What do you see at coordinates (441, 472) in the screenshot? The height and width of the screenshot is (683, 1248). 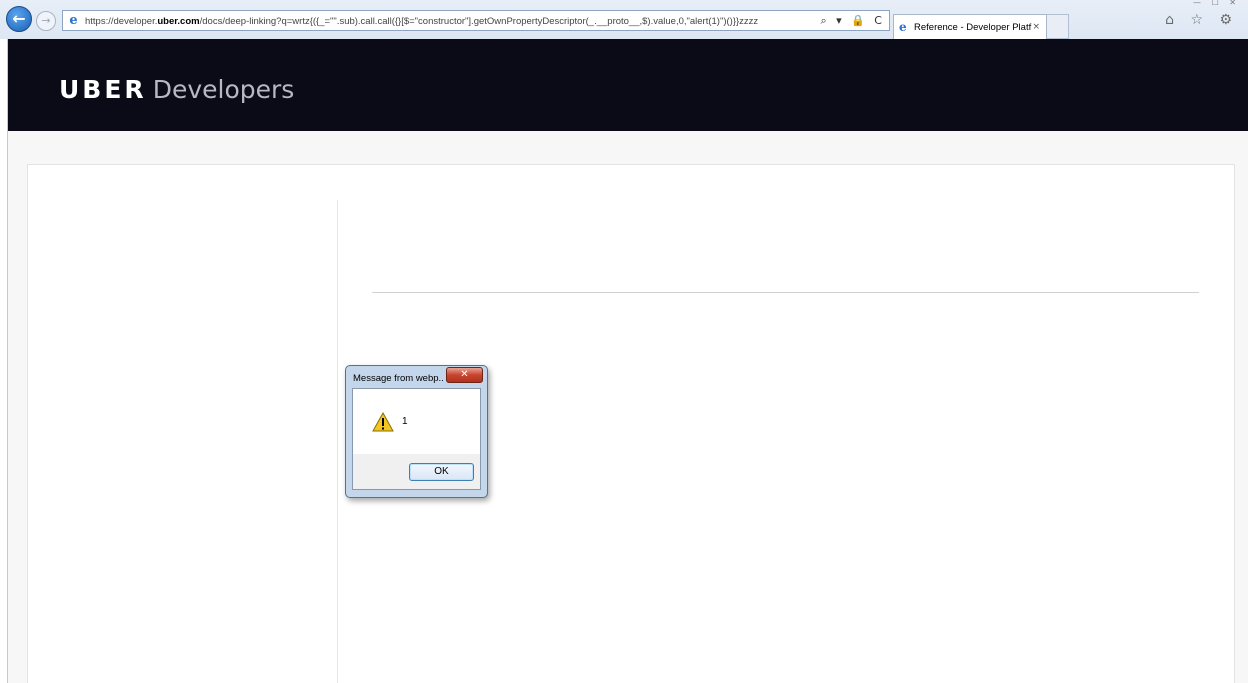 I see `ok-button: OK` at bounding box center [441, 472].